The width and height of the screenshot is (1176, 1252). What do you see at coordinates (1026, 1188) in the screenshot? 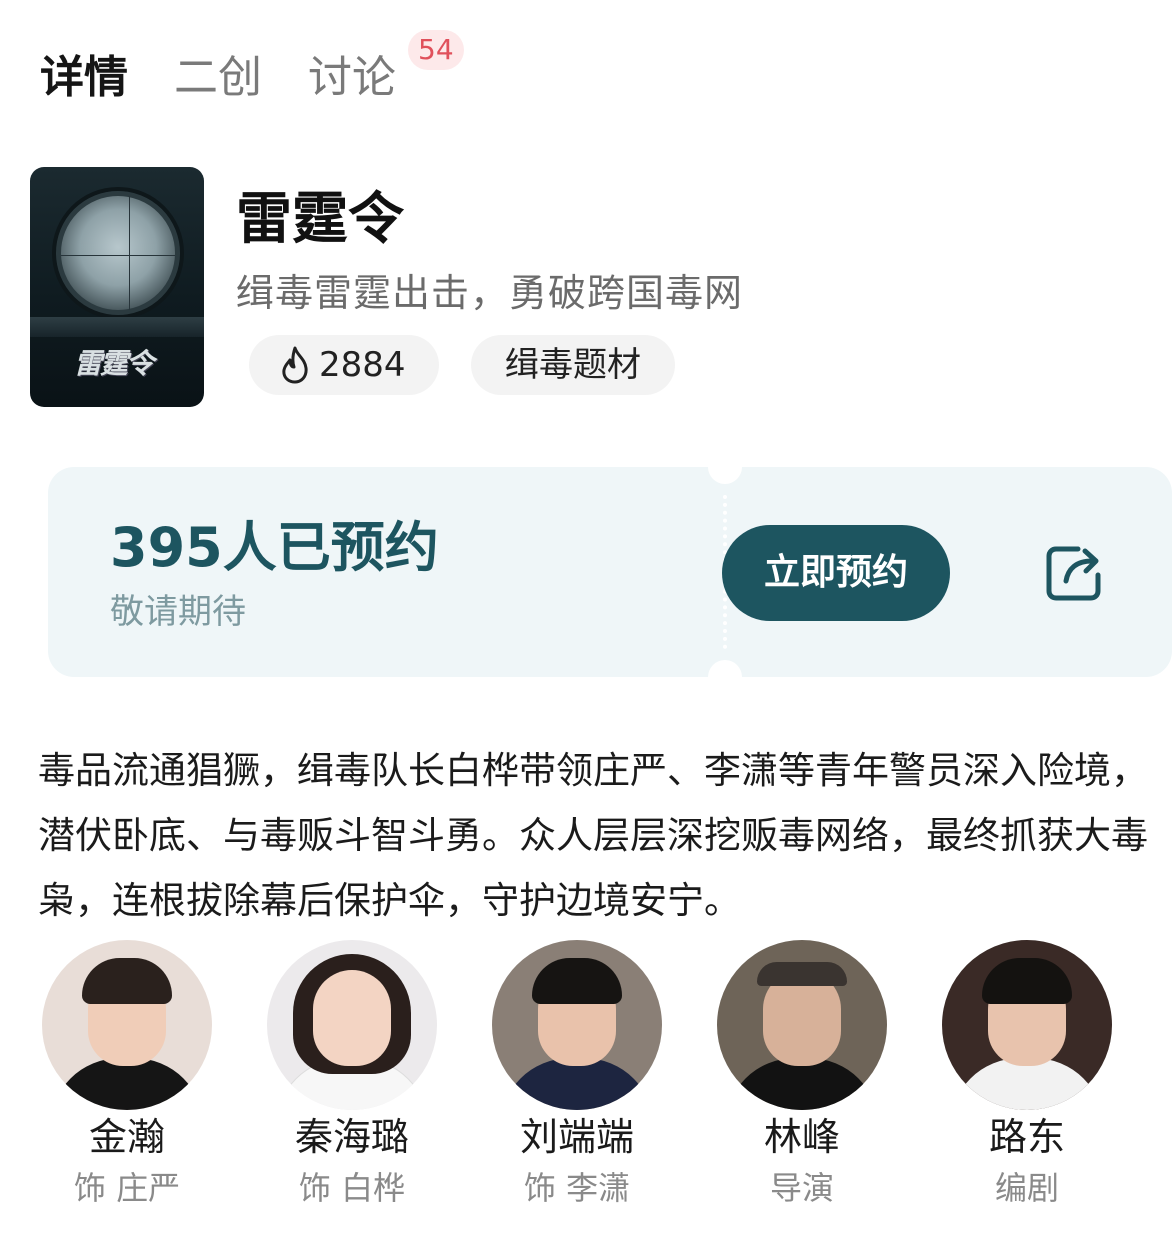
I see `cast-role: 编剧` at bounding box center [1026, 1188].